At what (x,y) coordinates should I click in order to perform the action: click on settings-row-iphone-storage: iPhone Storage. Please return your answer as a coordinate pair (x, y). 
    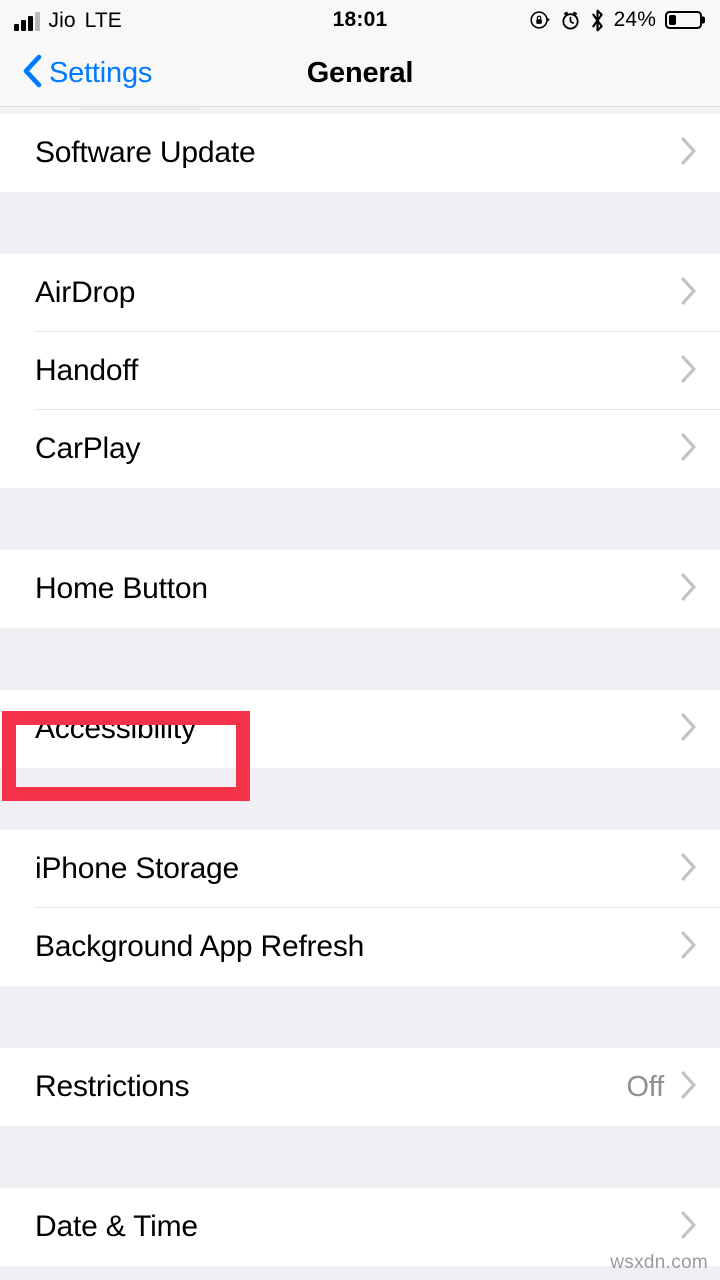
    Looking at the image, I should click on (360, 869).